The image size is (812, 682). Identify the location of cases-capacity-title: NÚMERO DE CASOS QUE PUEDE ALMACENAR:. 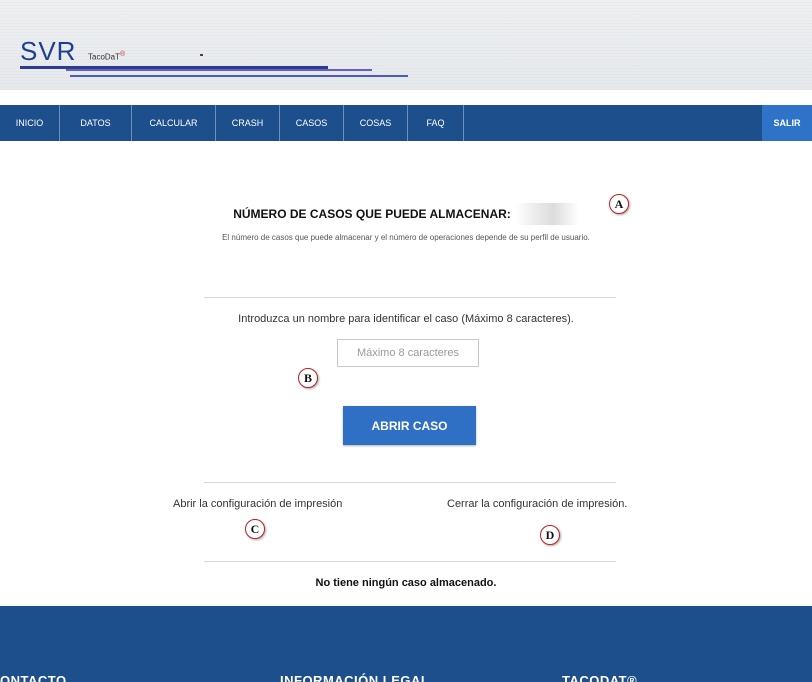
(406, 214).